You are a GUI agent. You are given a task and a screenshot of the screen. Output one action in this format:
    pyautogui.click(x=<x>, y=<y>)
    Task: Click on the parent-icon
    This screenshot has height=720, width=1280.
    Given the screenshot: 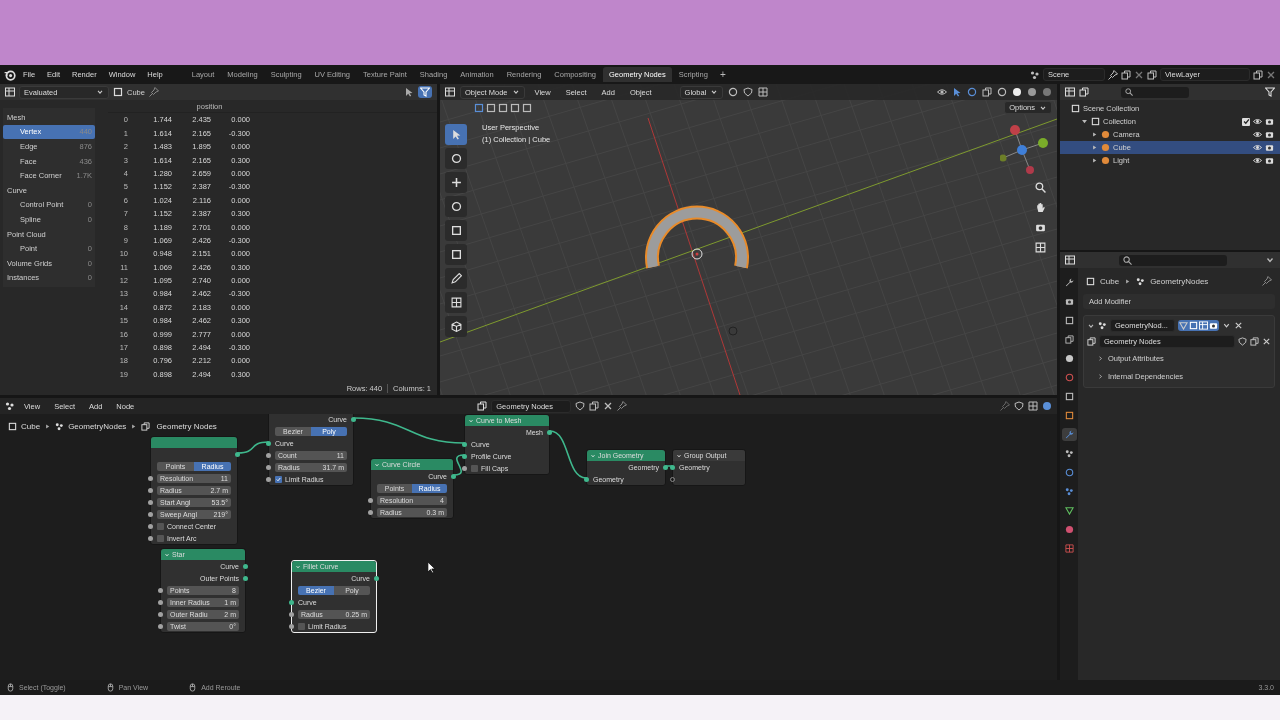 What is the action you would take?
    pyautogui.click(x=1005, y=406)
    